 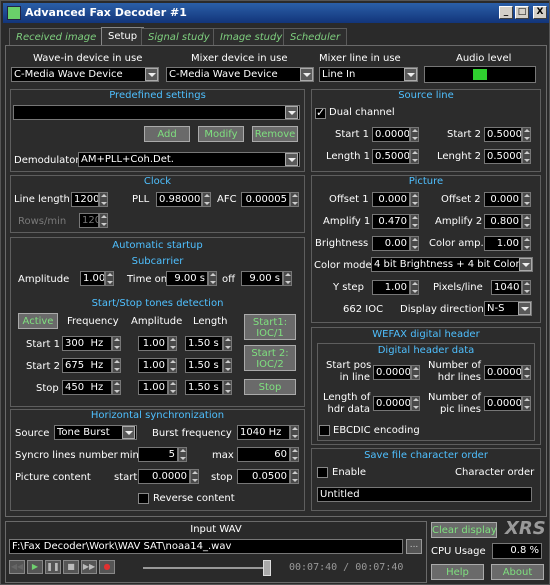 I want to click on amplify1-spinner, so click(x=414, y=221).